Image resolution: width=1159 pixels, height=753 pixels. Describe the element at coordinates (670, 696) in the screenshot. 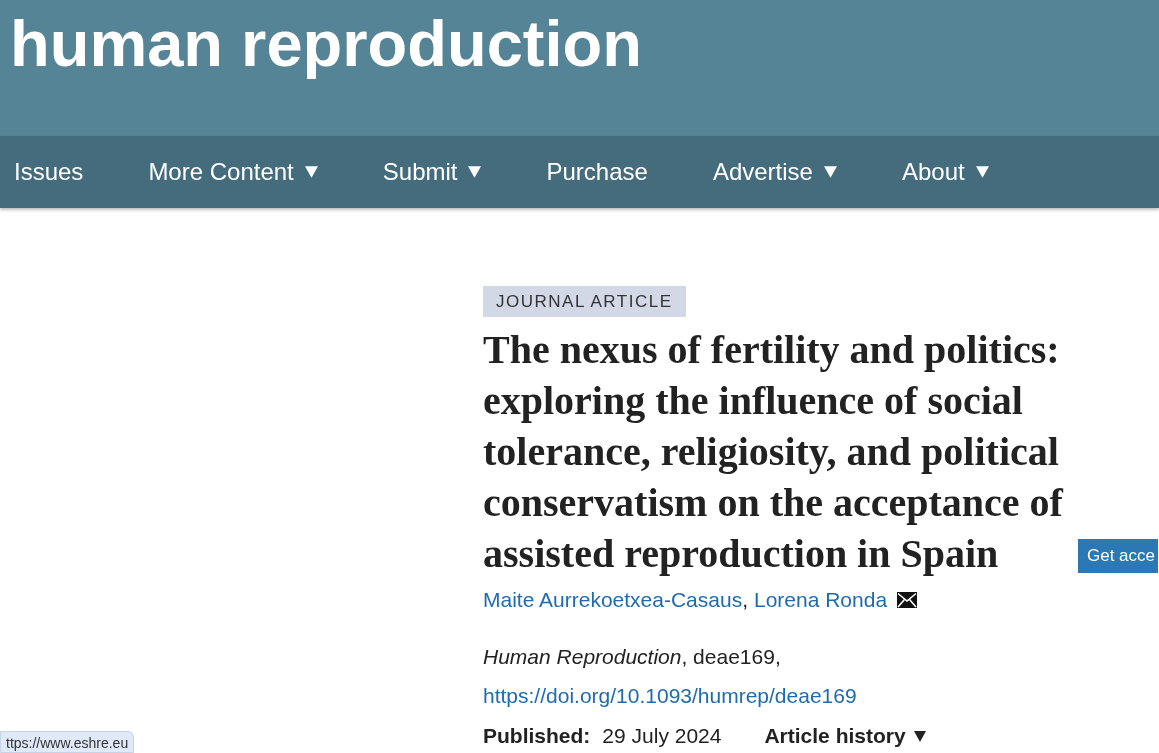

I see `doi-link: https://doi.org/10.1093/humrep/deae169` at that location.